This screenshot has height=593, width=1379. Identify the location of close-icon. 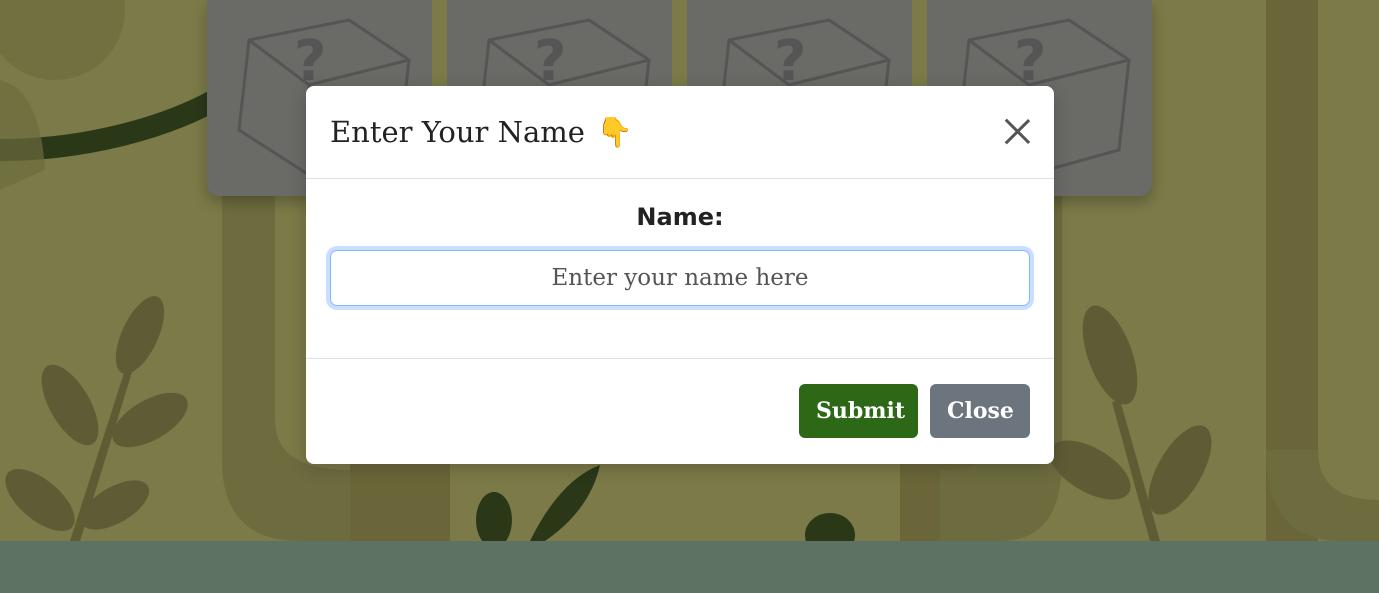
(1017, 132).